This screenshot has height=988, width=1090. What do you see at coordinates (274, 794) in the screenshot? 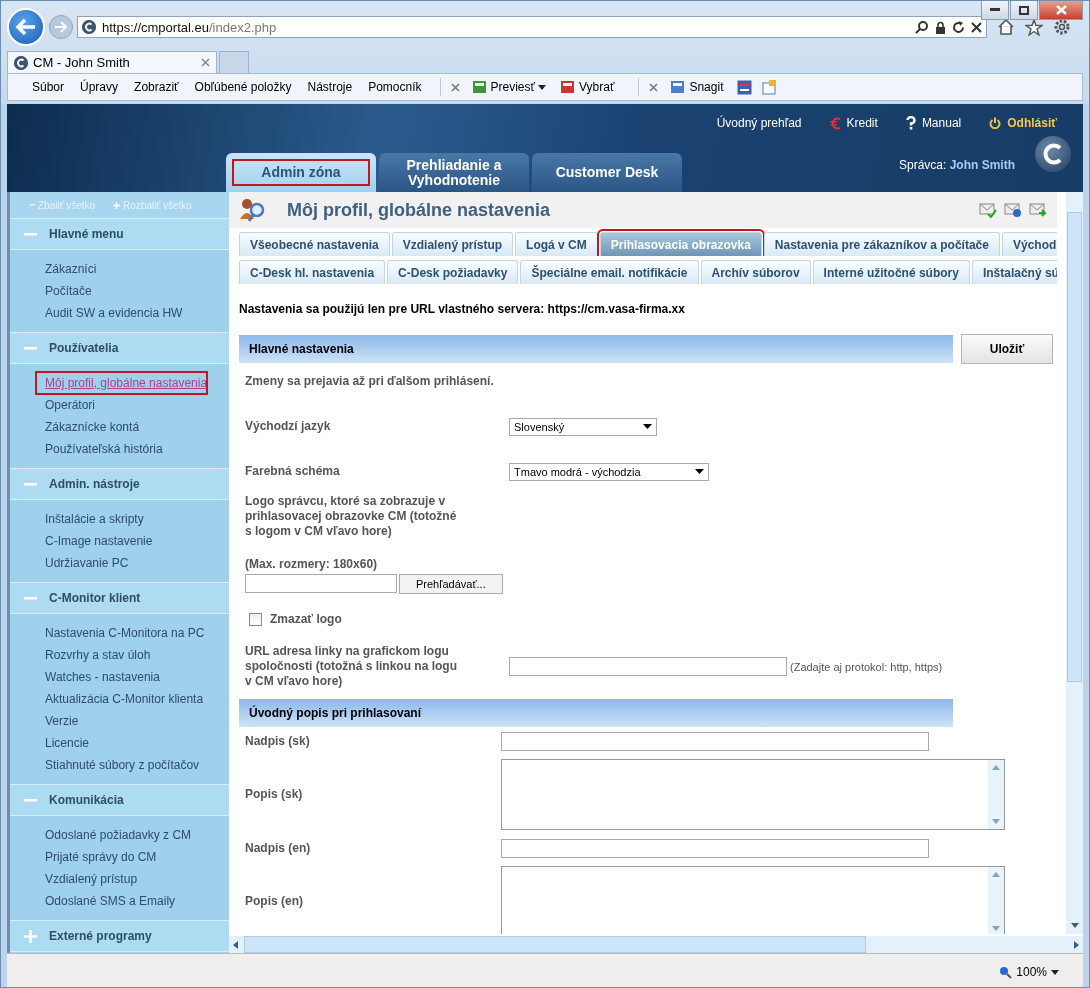
I see `field-label: Popis (sk)` at bounding box center [274, 794].